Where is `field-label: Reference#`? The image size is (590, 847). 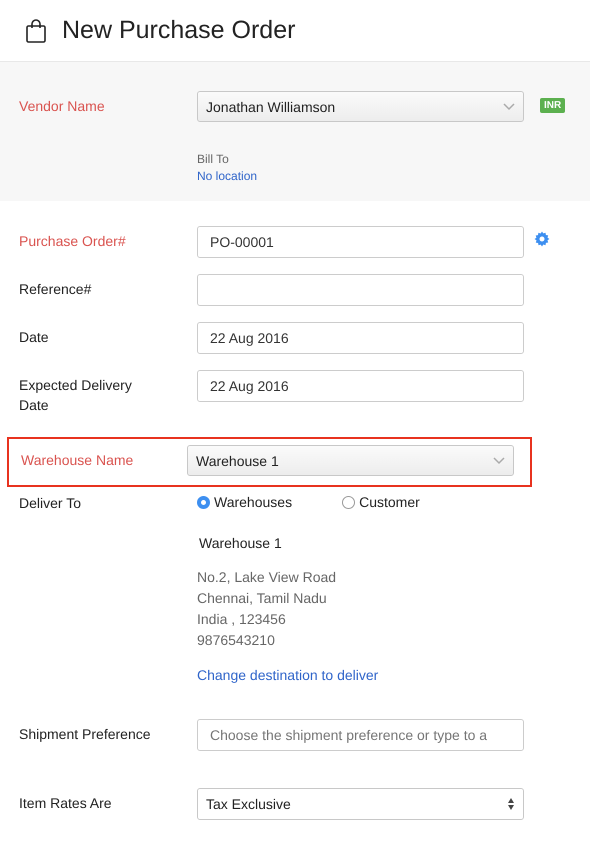
field-label: Reference# is located at coordinates (55, 289).